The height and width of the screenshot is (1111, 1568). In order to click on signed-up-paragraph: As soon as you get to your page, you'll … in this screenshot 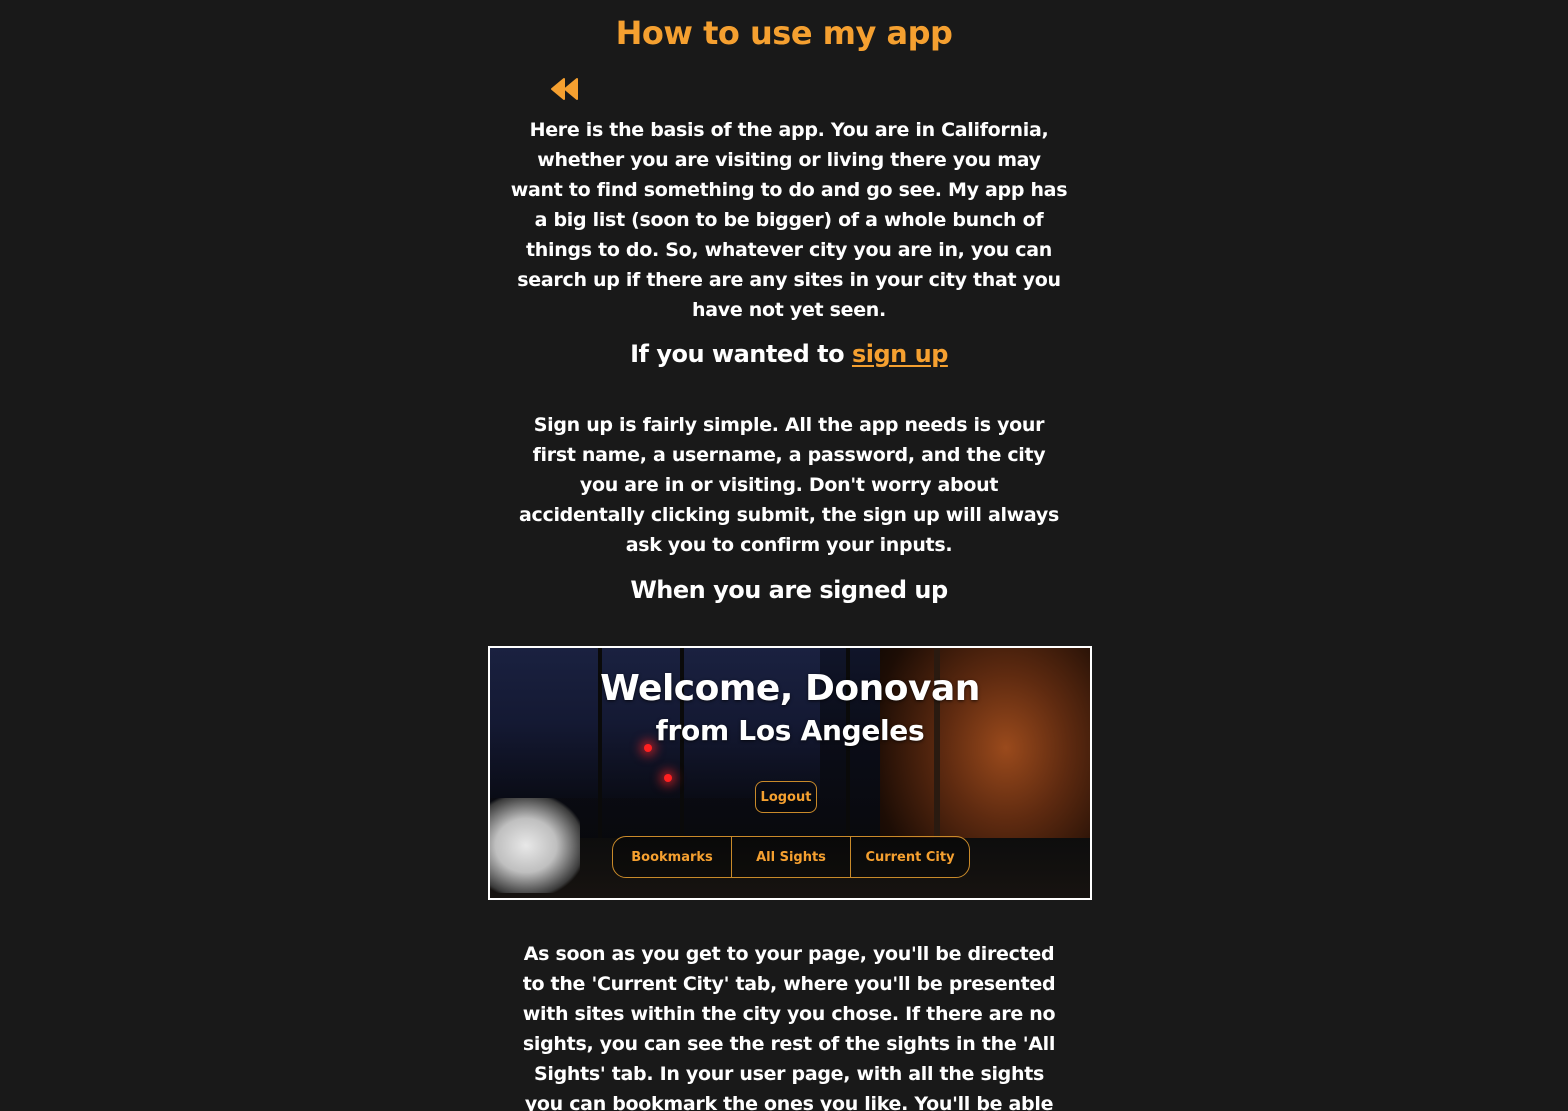, I will do `click(789, 1027)`.